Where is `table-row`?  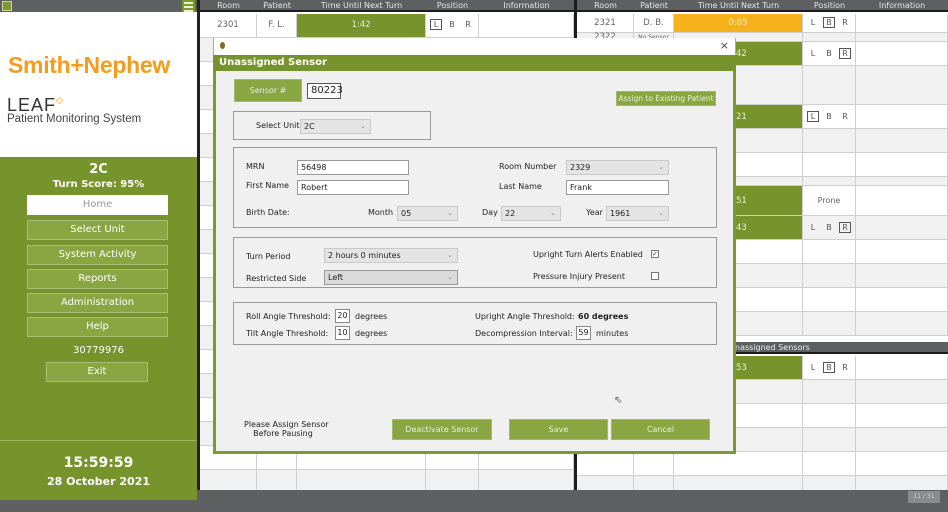 table-row is located at coordinates (762, 464).